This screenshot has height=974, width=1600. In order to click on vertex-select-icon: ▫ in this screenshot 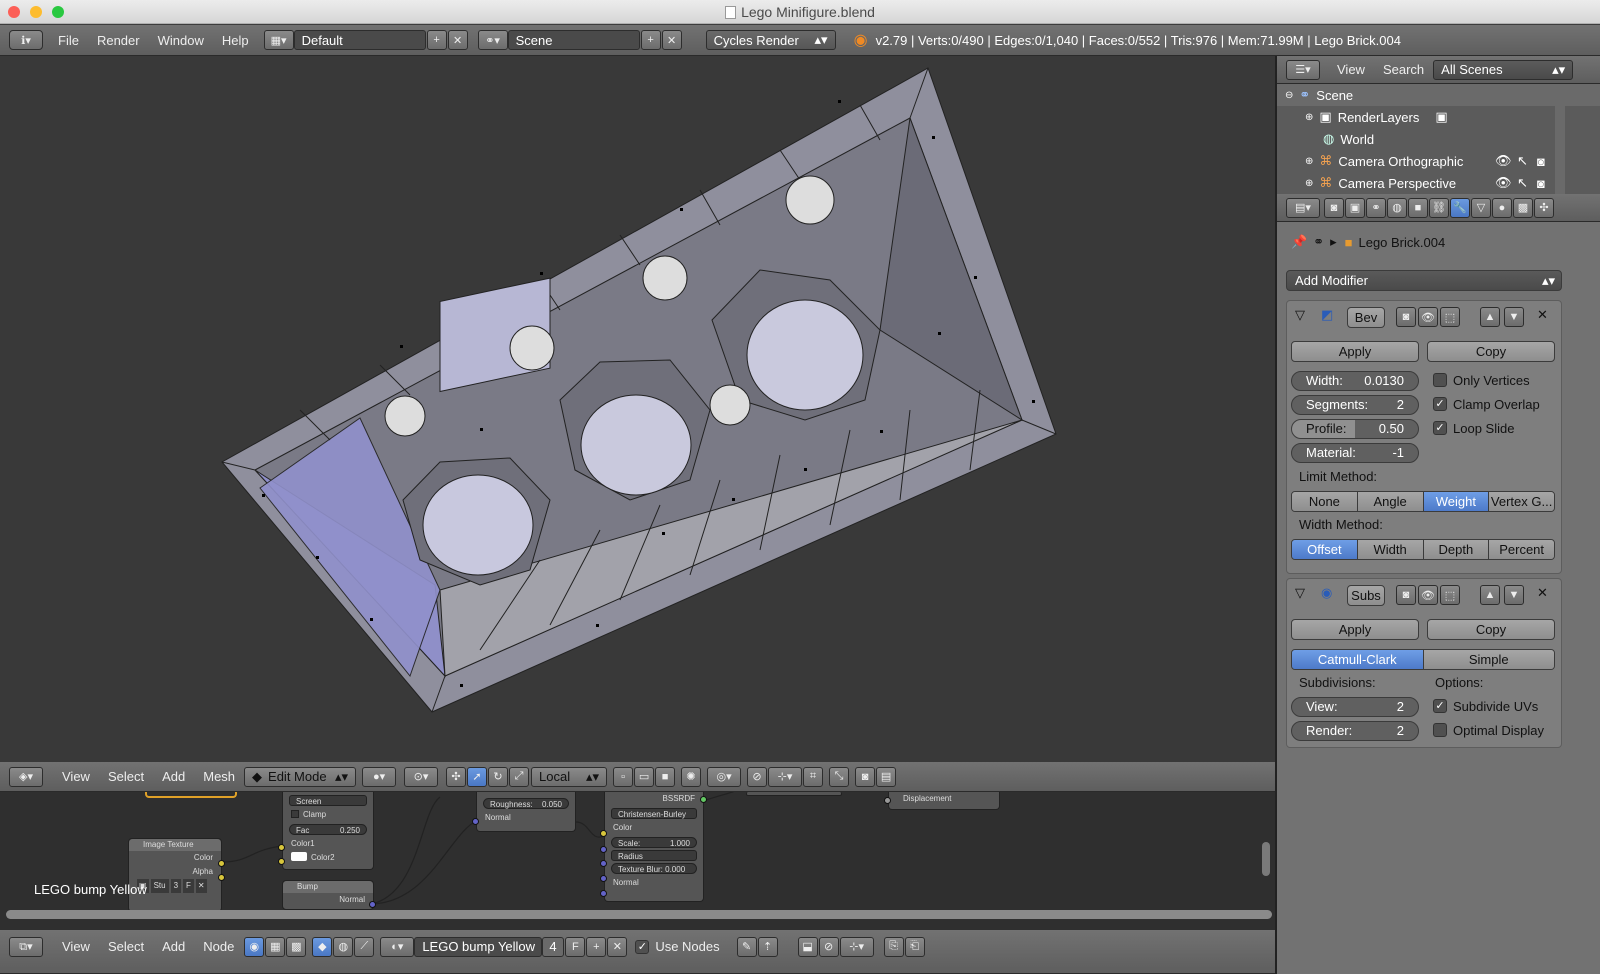, I will do `click(623, 776)`.